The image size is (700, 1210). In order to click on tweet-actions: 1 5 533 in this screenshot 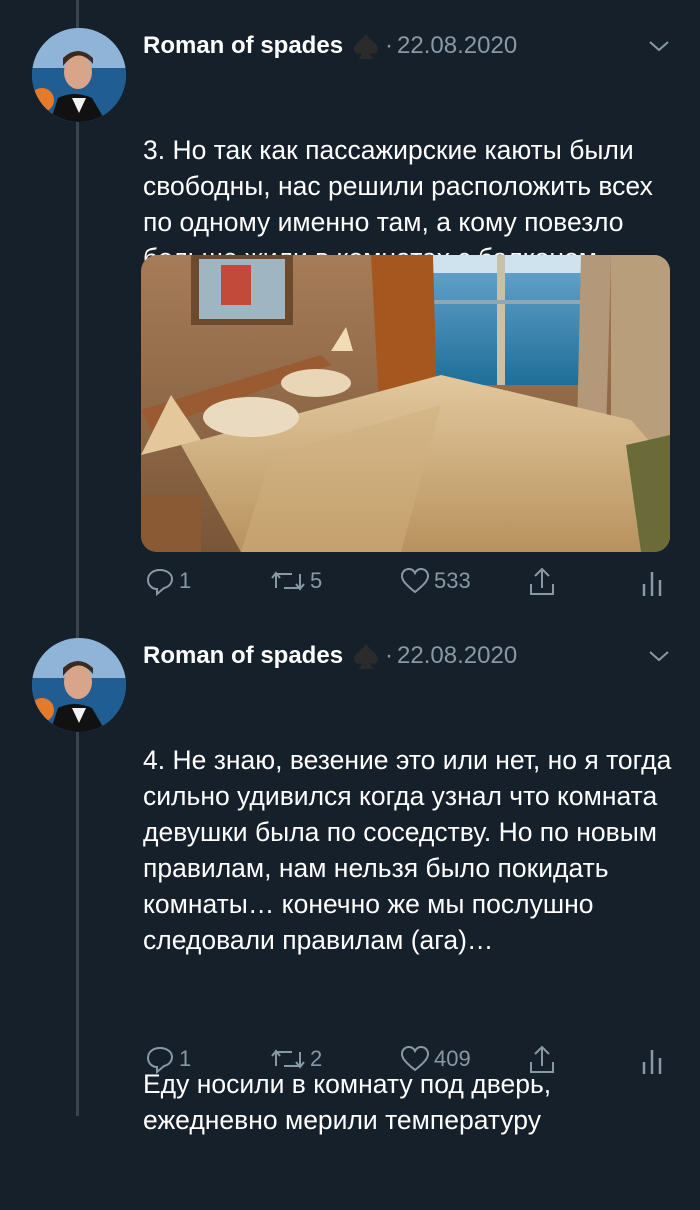, I will do `click(350, 586)`.